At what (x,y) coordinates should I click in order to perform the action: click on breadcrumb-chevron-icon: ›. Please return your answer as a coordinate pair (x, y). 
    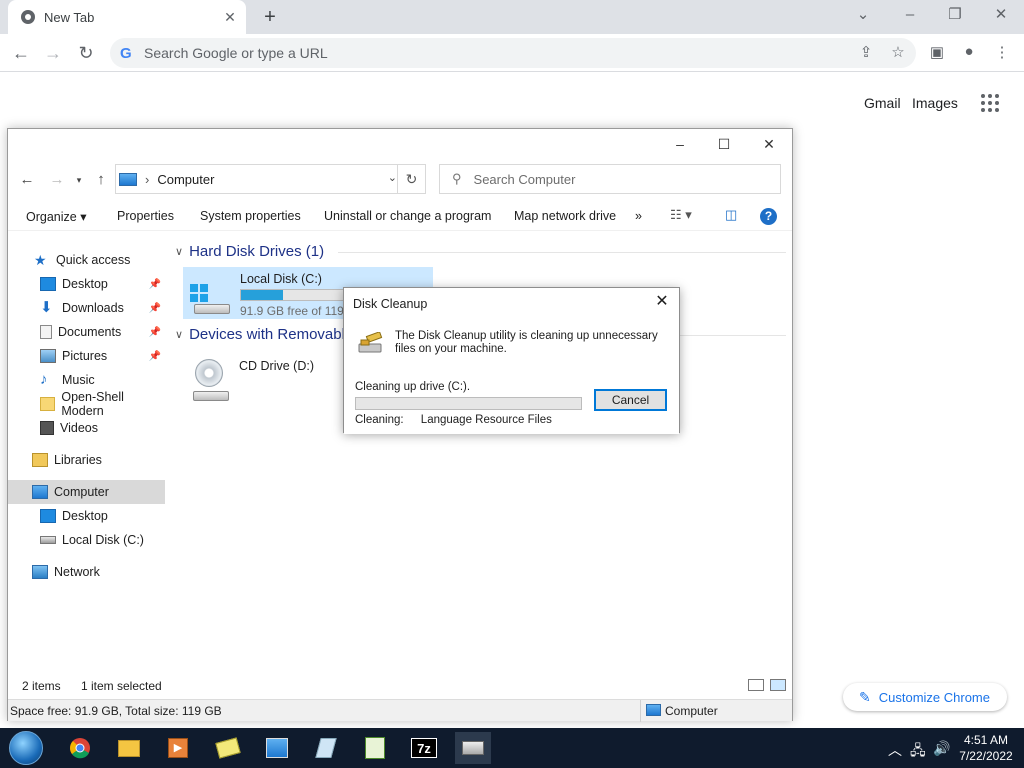
    Looking at the image, I should click on (147, 179).